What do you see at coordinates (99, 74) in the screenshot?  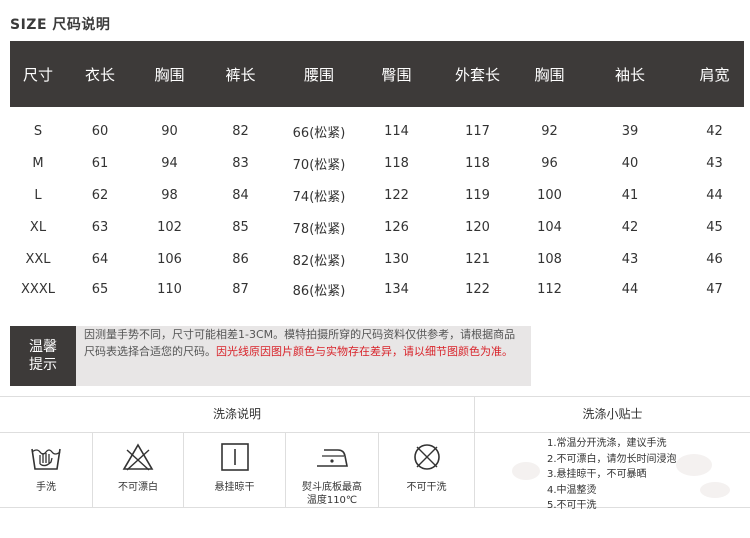 I see `header-length: 衣长` at bounding box center [99, 74].